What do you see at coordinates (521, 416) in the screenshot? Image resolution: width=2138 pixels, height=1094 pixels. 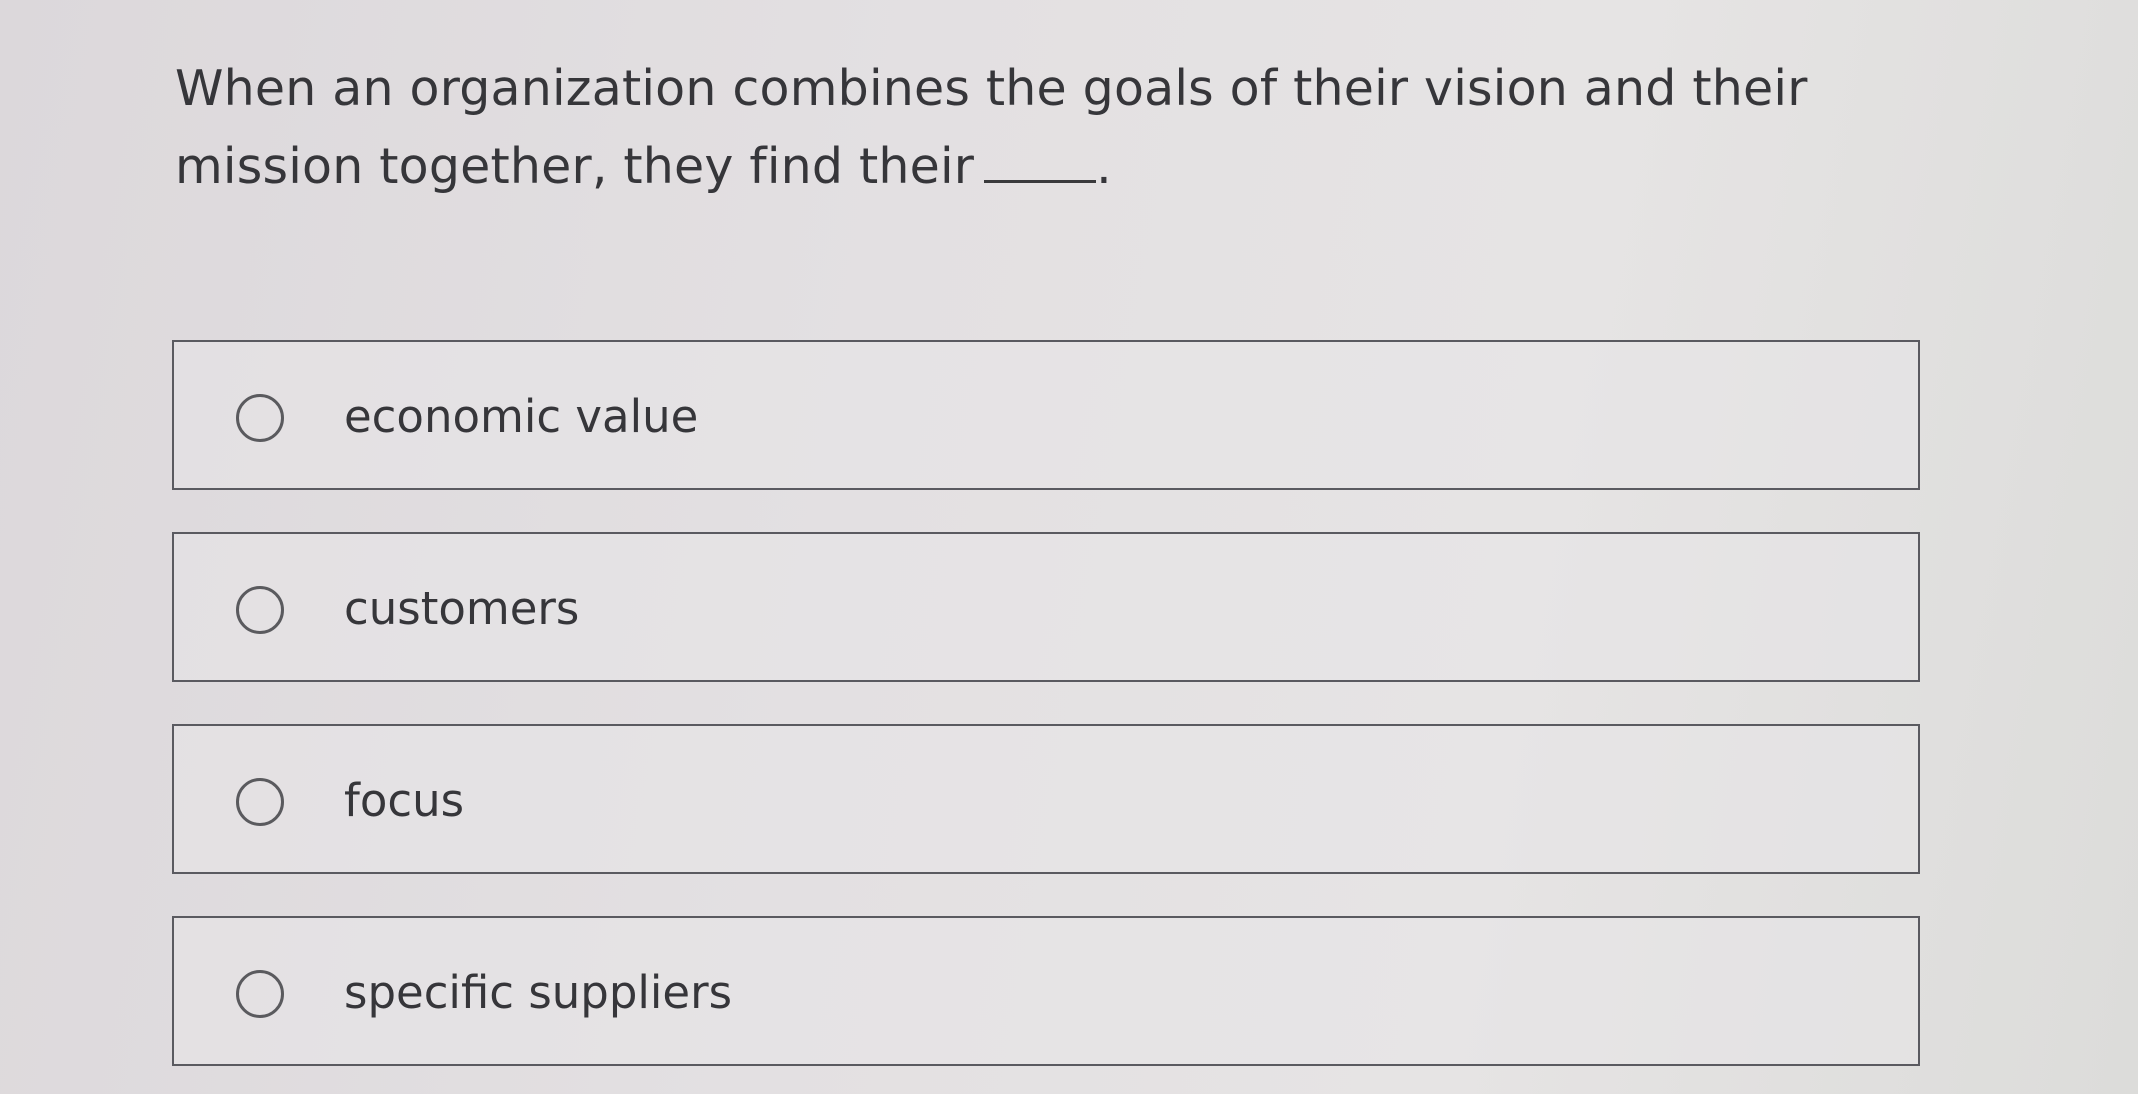 I see `option-label: economic value` at bounding box center [521, 416].